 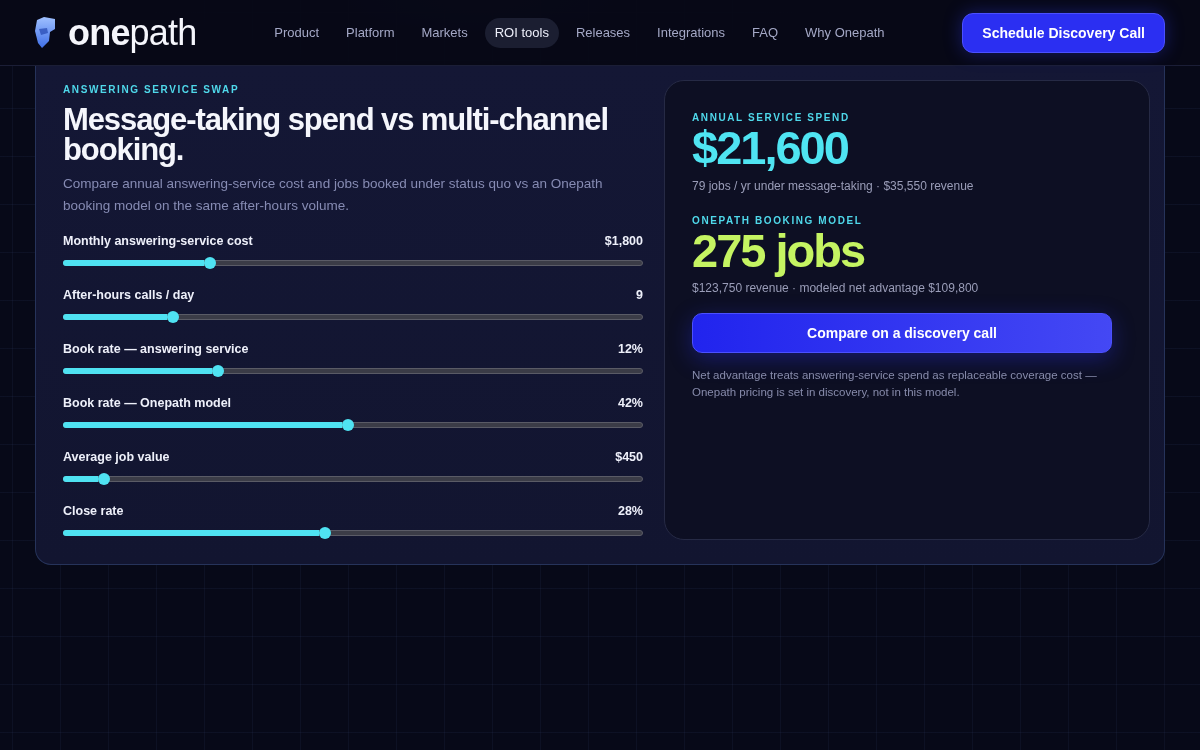 I want to click on nav-link: Integrations, so click(x=691, y=32).